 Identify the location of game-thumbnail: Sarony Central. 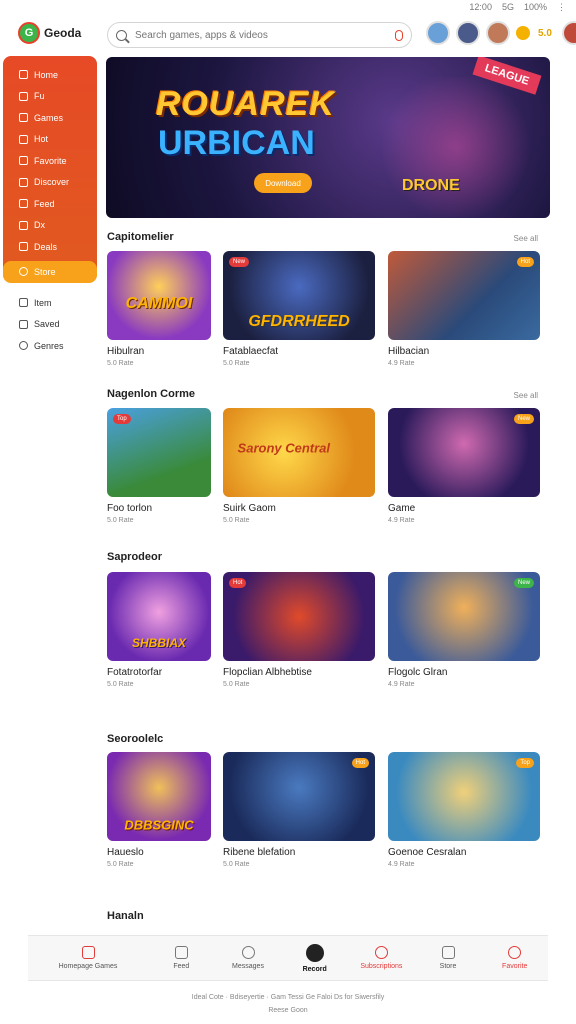
(299, 452).